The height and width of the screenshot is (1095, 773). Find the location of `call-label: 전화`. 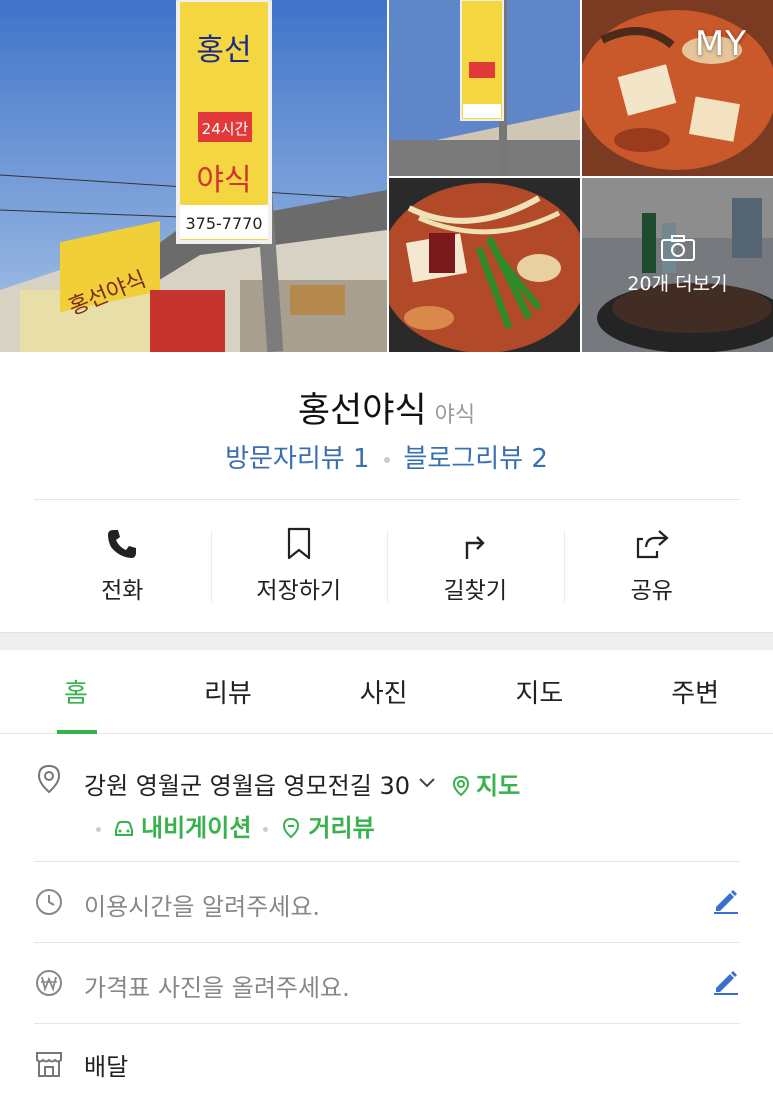

call-label: 전화 is located at coordinates (122, 591).